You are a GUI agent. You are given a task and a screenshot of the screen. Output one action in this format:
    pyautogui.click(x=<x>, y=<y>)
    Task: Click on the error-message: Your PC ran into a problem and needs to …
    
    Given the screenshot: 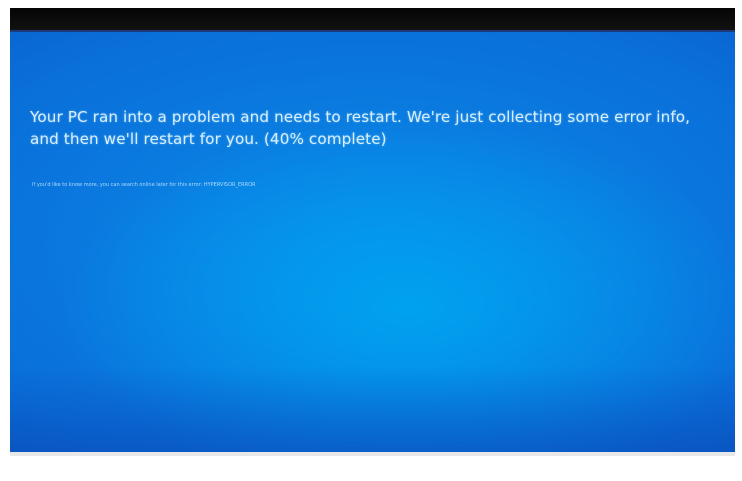 What is the action you would take?
    pyautogui.click(x=360, y=128)
    